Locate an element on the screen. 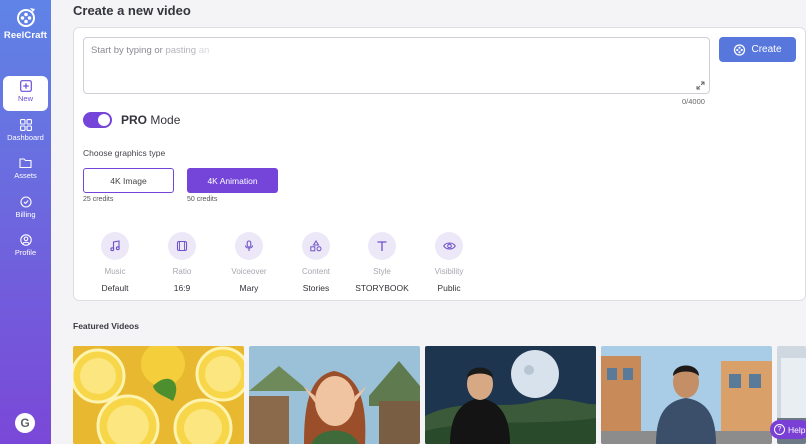 The image size is (806, 444). pro-mode-label: PRO Mode is located at coordinates (150, 120).